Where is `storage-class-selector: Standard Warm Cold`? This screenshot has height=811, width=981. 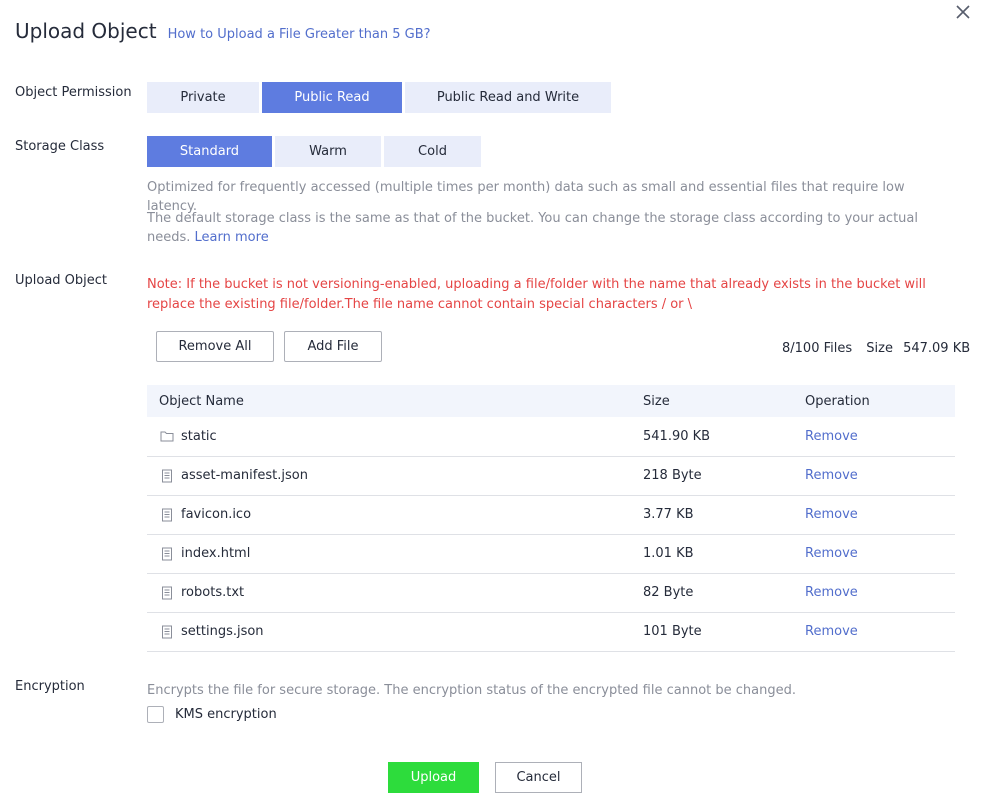 storage-class-selector: Standard Warm Cold is located at coordinates (315, 151).